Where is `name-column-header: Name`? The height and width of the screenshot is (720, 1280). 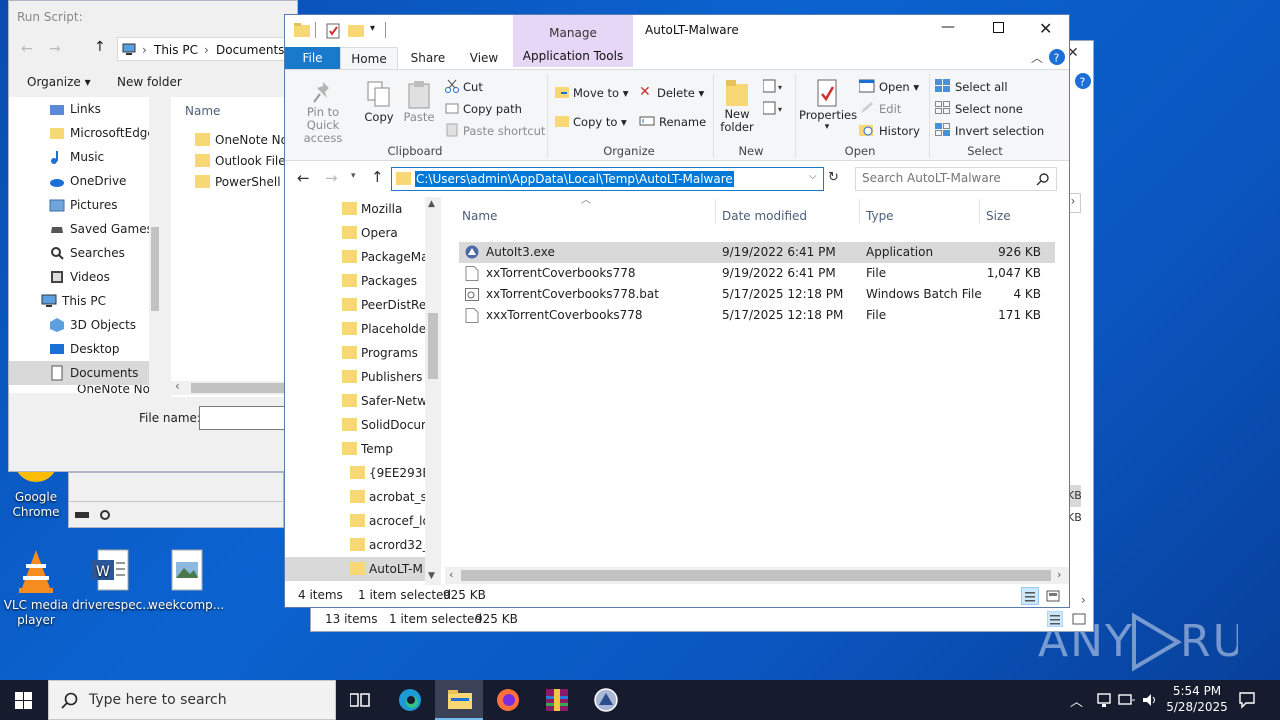 name-column-header: Name is located at coordinates (202, 111).